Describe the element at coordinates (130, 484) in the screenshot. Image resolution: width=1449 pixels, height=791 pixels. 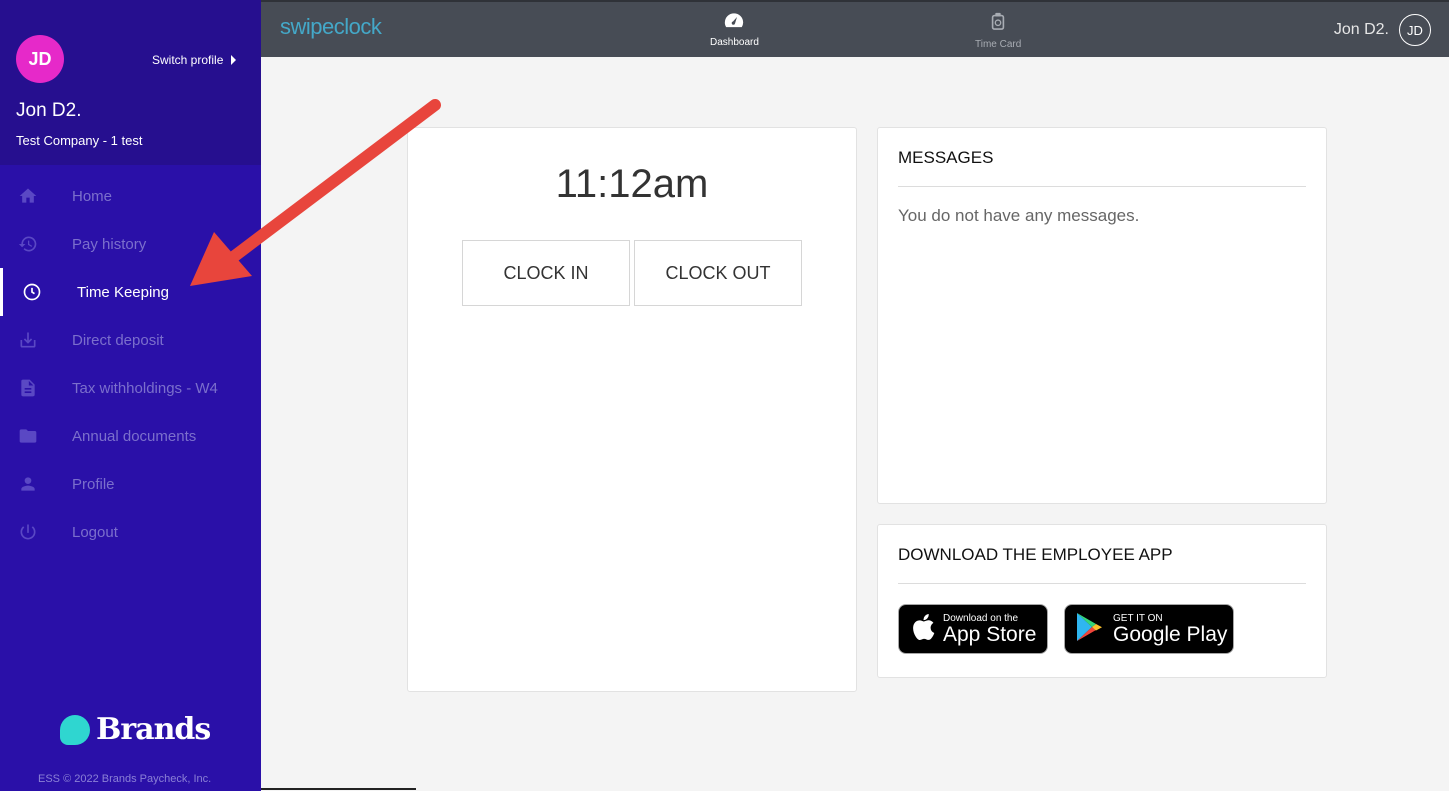
I see `sidebar-item-profile: Profile` at that location.